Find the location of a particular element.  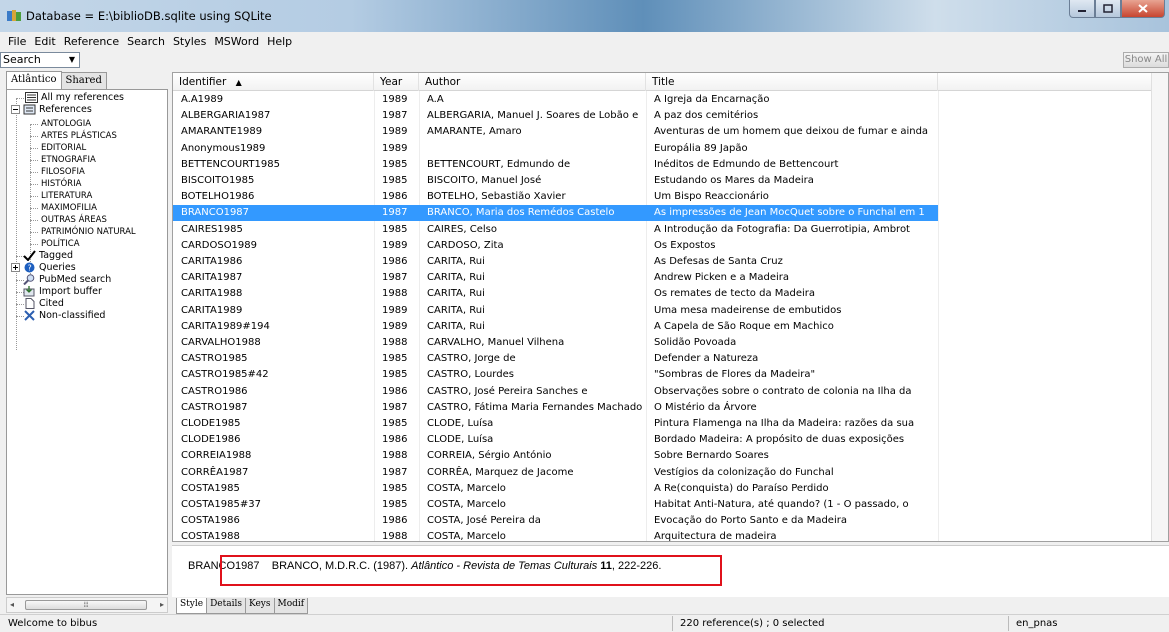

tree-item-category: POLÍTICA is located at coordinates (60, 244).